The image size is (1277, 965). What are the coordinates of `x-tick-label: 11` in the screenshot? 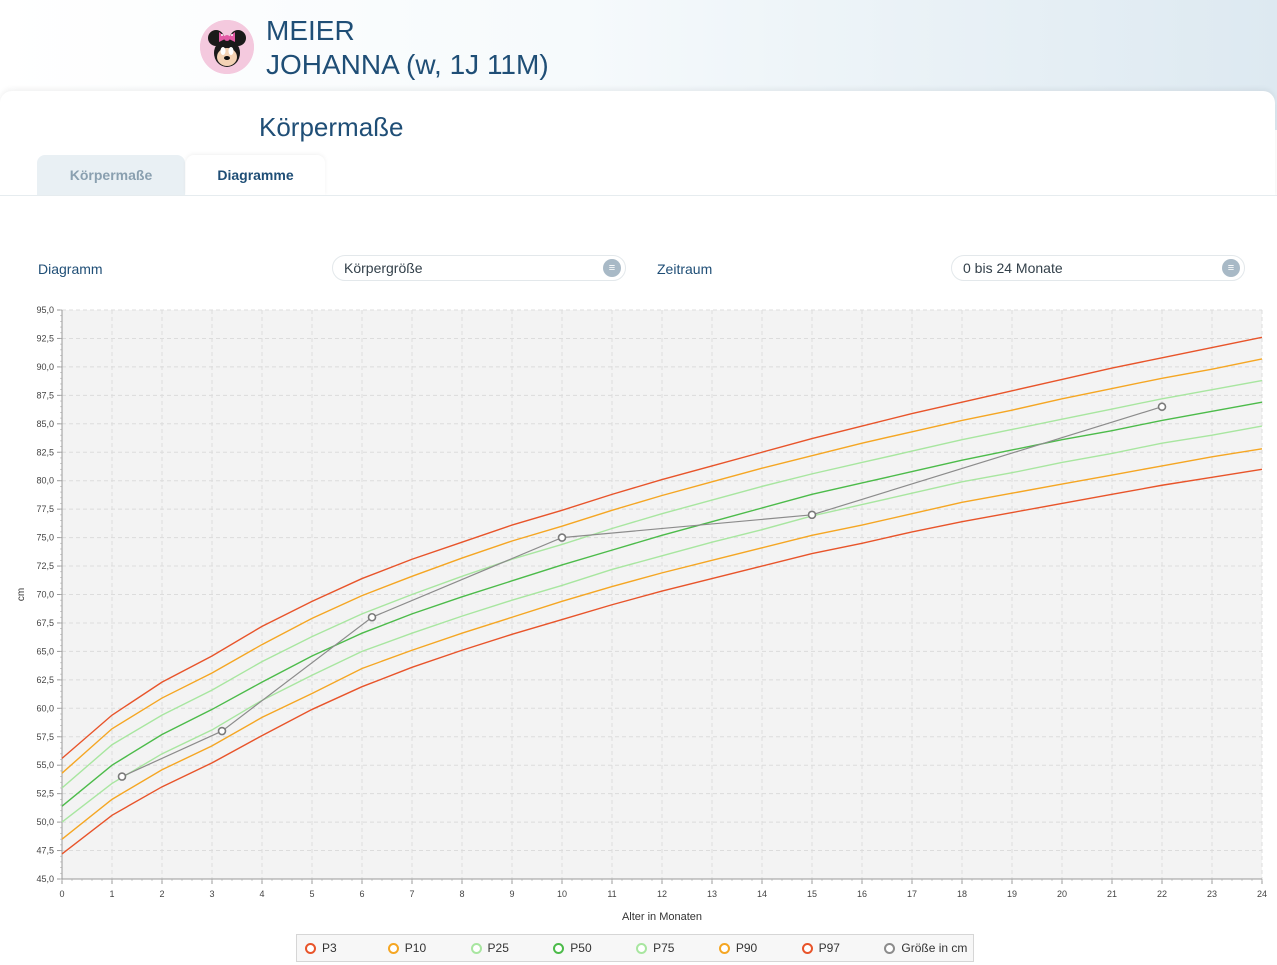 It's located at (611, 894).